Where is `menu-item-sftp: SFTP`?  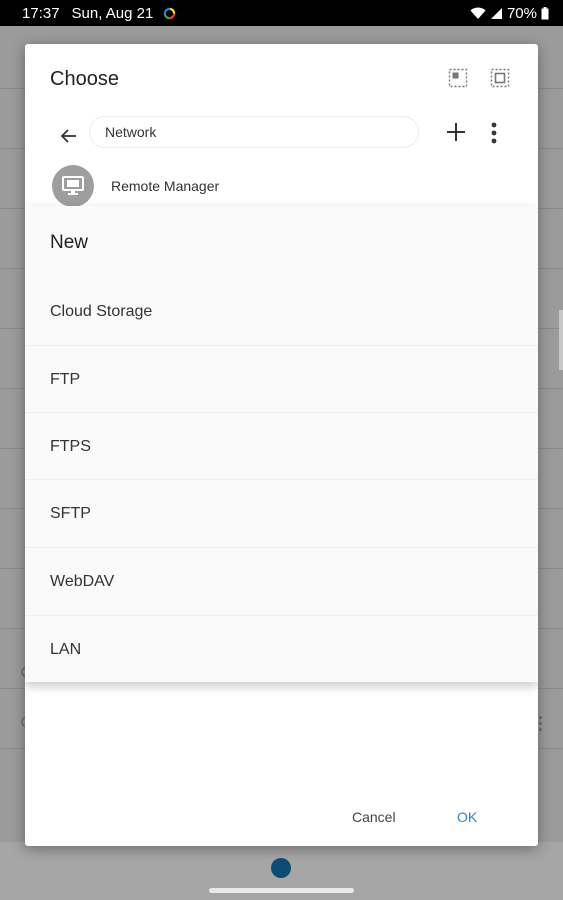 menu-item-sftp: SFTP is located at coordinates (281, 512).